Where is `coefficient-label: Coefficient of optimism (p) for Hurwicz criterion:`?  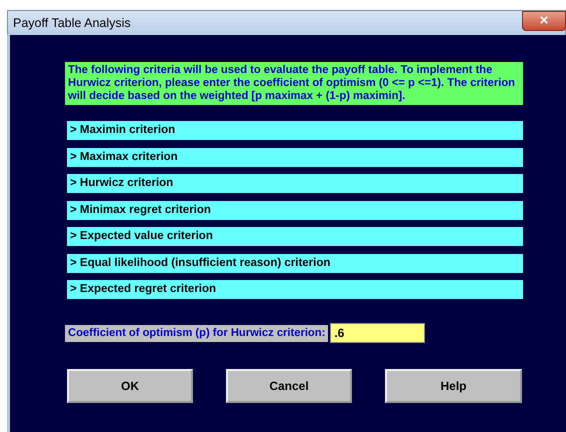
coefficient-label: Coefficient of optimism (p) for Hurwicz criterion: is located at coordinates (196, 333).